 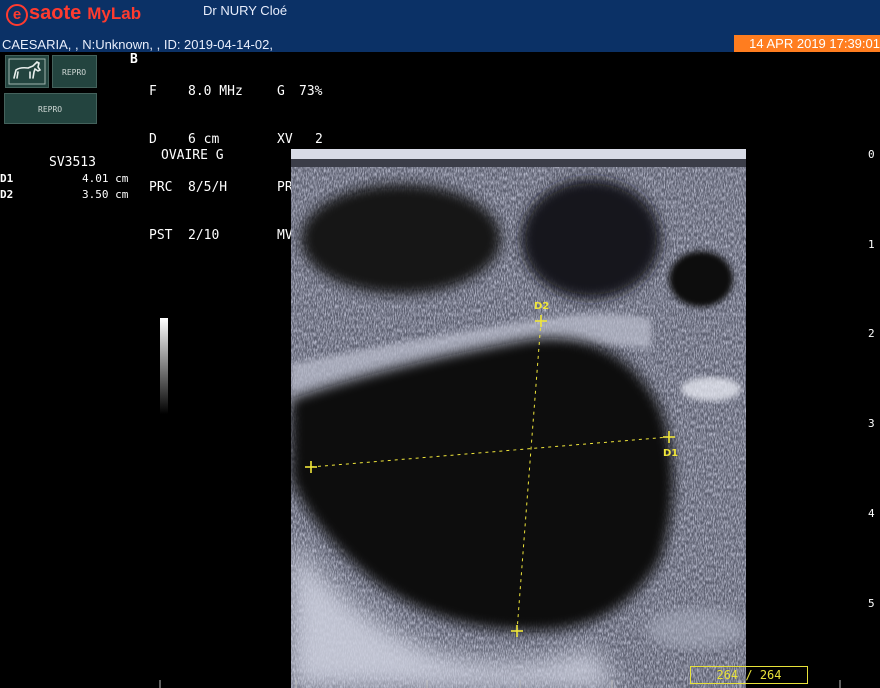 What do you see at coordinates (871, 333) in the screenshot?
I see `depth-tick-2: 2` at bounding box center [871, 333].